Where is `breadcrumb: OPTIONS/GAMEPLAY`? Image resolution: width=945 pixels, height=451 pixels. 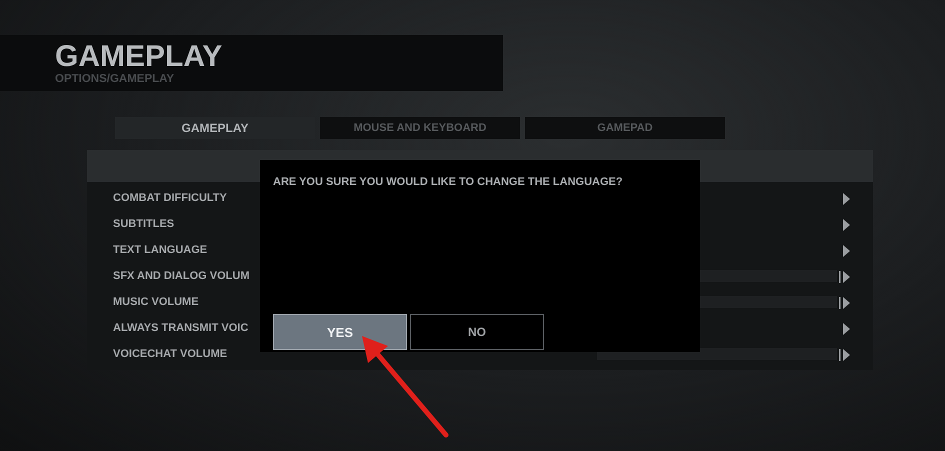 breadcrumb: OPTIONS/GAMEPLAY is located at coordinates (114, 79).